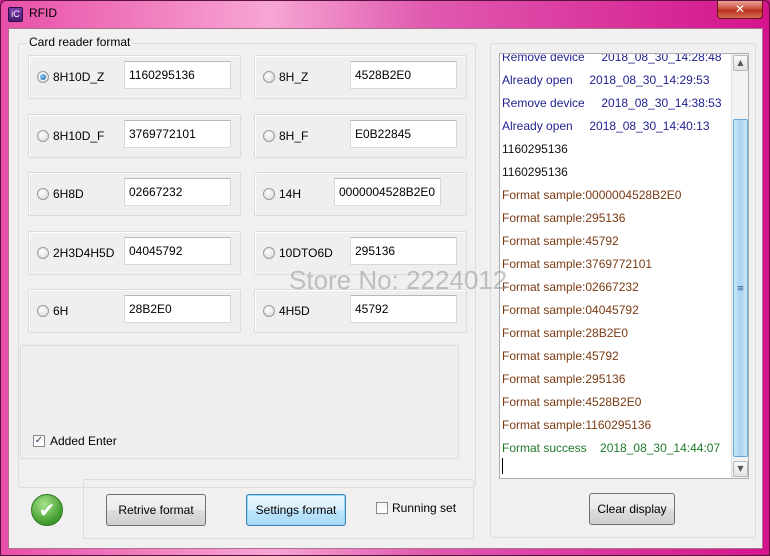  What do you see at coordinates (606, 126) in the screenshot?
I see `log-line: Already open 2018_08_30_14:40:13` at bounding box center [606, 126].